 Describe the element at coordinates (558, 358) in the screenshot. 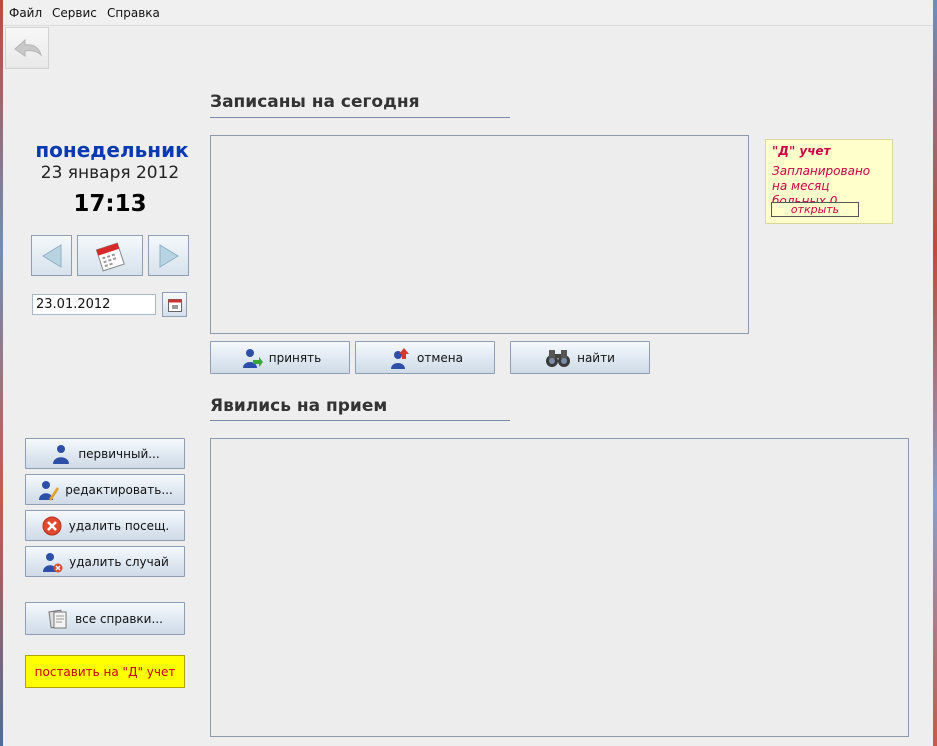

I see `binoculars-icon` at that location.